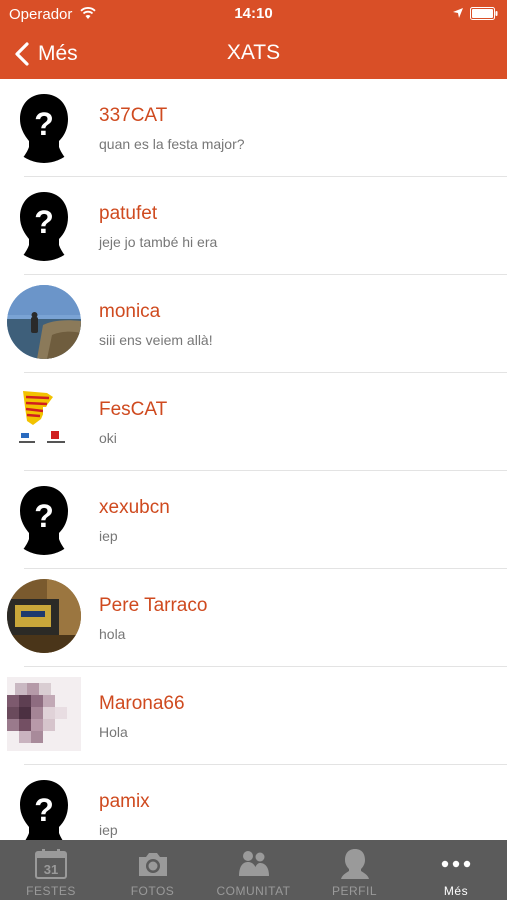  I want to click on chat-name: Pere Tarraco, so click(153, 605).